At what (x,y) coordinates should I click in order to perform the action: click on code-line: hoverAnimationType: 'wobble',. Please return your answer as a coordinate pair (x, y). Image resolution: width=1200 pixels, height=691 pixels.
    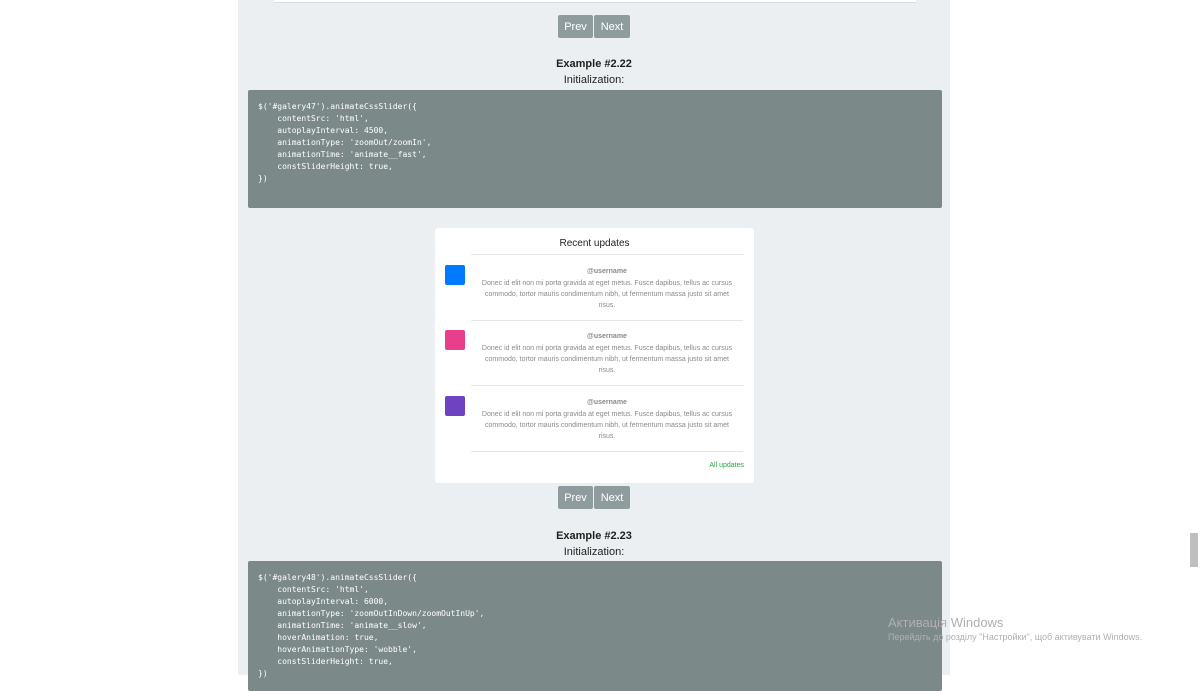
    Looking at the image, I should click on (337, 649).